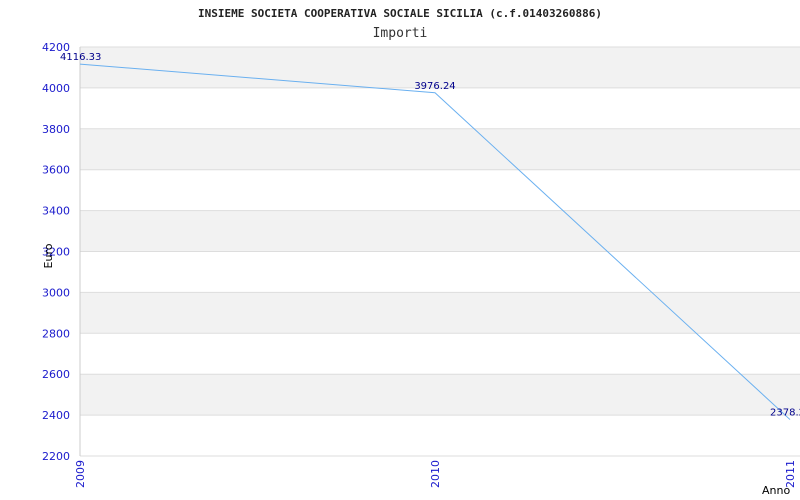 Image resolution: width=800 pixels, height=500 pixels. I want to click on y-tick-label: 2600, so click(56, 374).